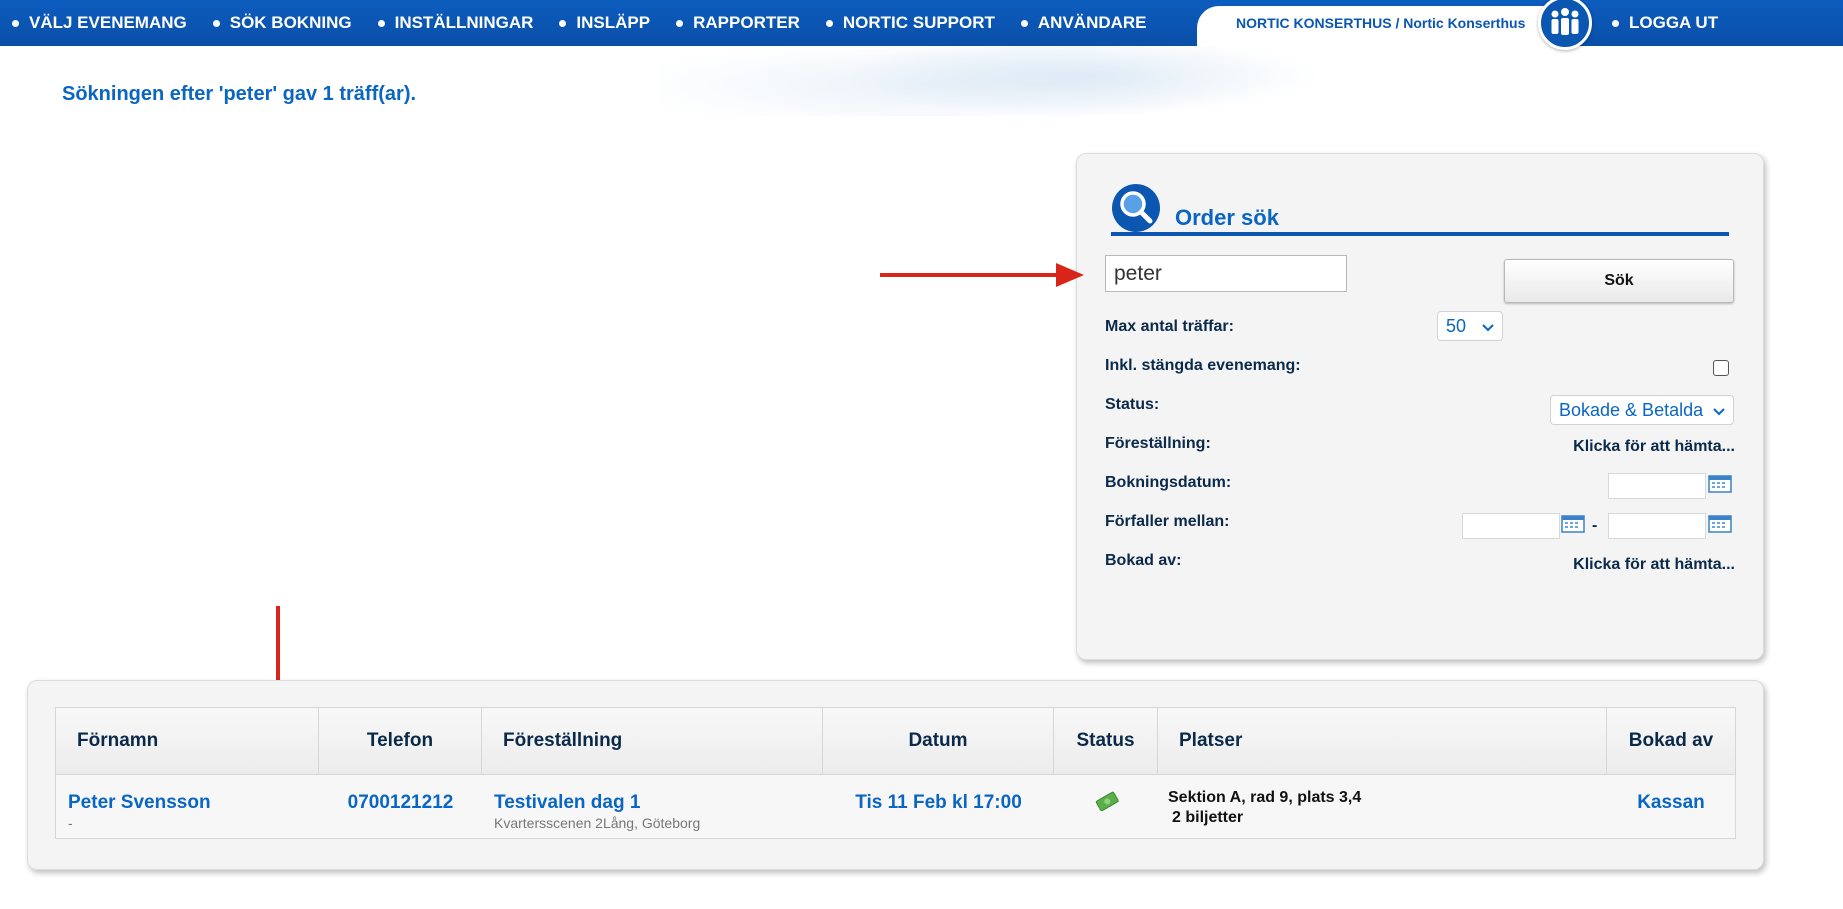  I want to click on column-header-telefon: Telefon, so click(400, 741).